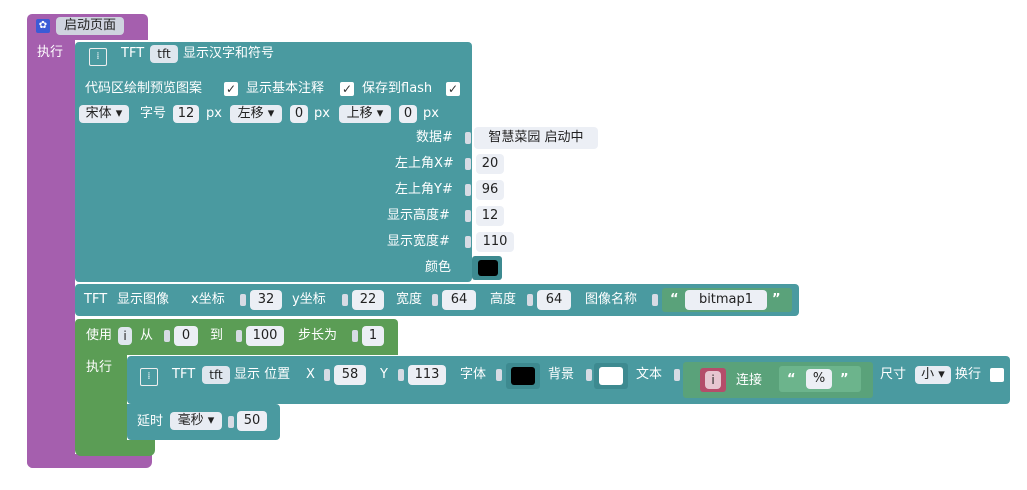 The height and width of the screenshot is (490, 1027). What do you see at coordinates (229, 53) in the screenshot?
I see `tft-text-title: 显示汉字和符号` at bounding box center [229, 53].